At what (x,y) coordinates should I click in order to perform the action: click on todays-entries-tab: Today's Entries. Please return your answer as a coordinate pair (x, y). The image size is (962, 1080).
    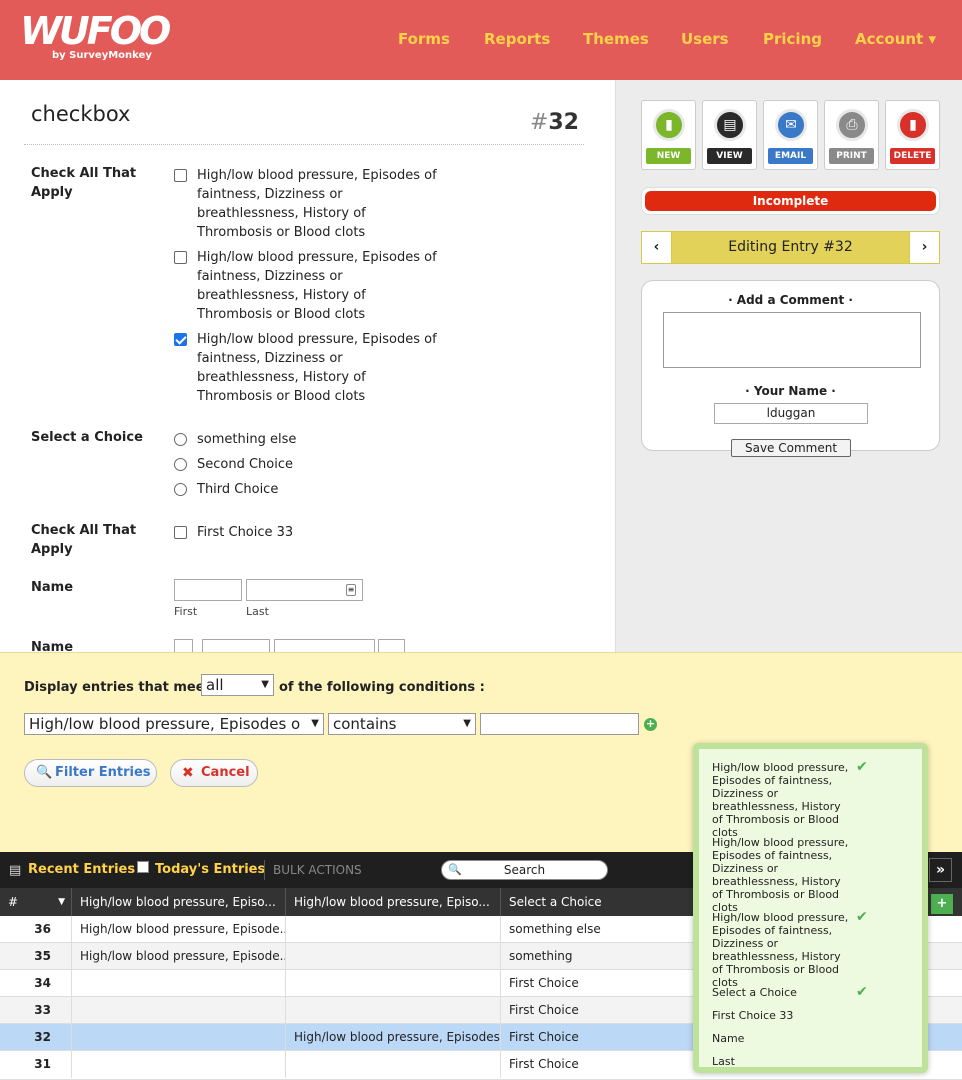
    Looking at the image, I should click on (210, 869).